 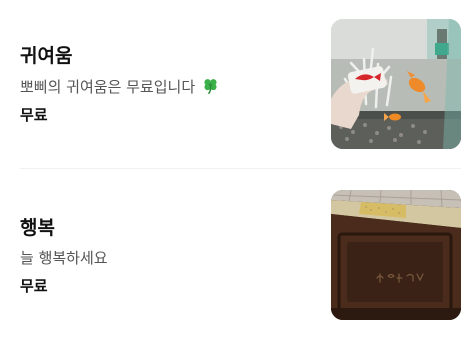 I want to click on wooden-cabinet-photo, so click(x=396, y=255).